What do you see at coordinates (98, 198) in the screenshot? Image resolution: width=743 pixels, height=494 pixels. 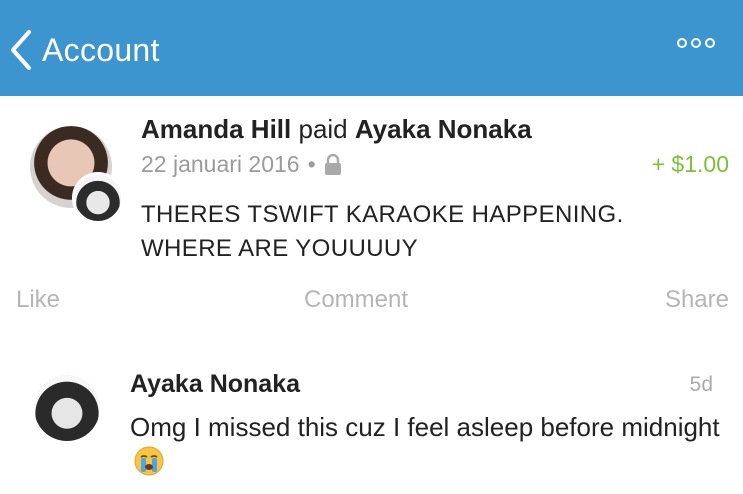 I see `payee-avatar` at bounding box center [98, 198].